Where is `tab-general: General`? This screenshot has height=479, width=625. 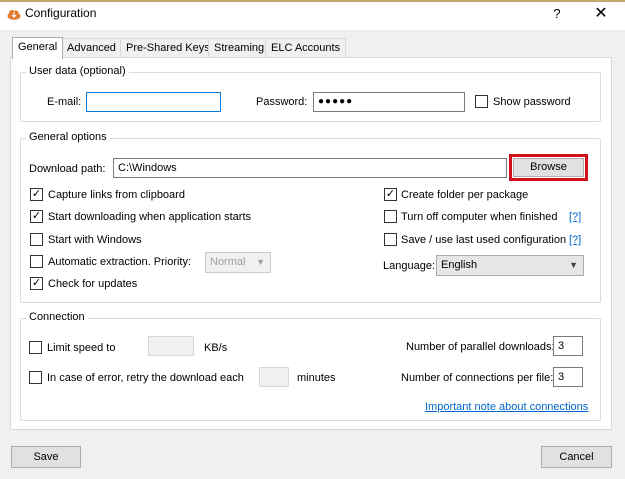
tab-general: General is located at coordinates (38, 48).